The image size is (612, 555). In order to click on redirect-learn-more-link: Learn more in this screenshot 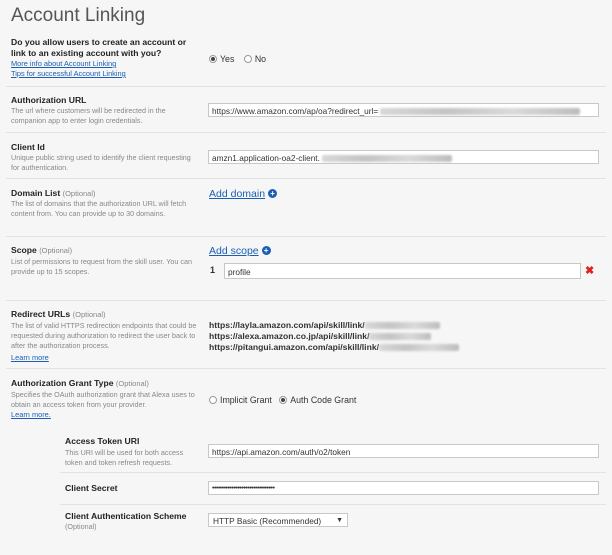, I will do `click(30, 358)`.